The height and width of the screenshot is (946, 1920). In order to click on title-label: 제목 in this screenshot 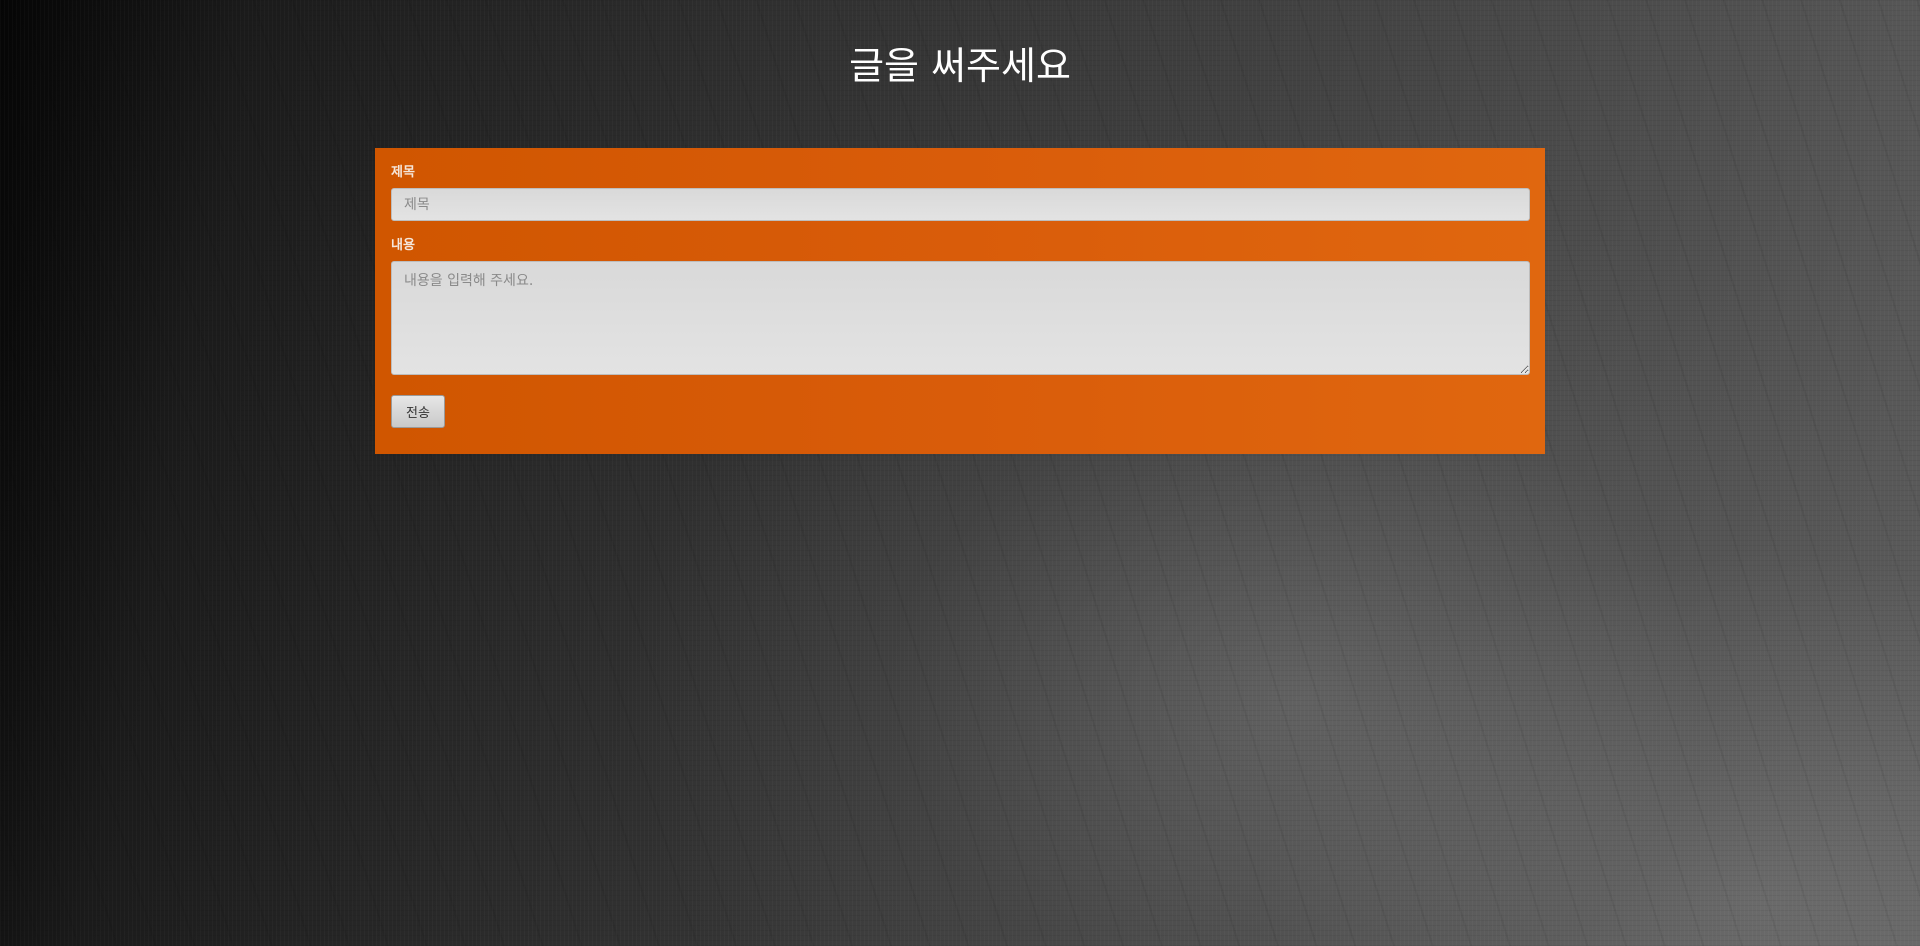, I will do `click(403, 172)`.